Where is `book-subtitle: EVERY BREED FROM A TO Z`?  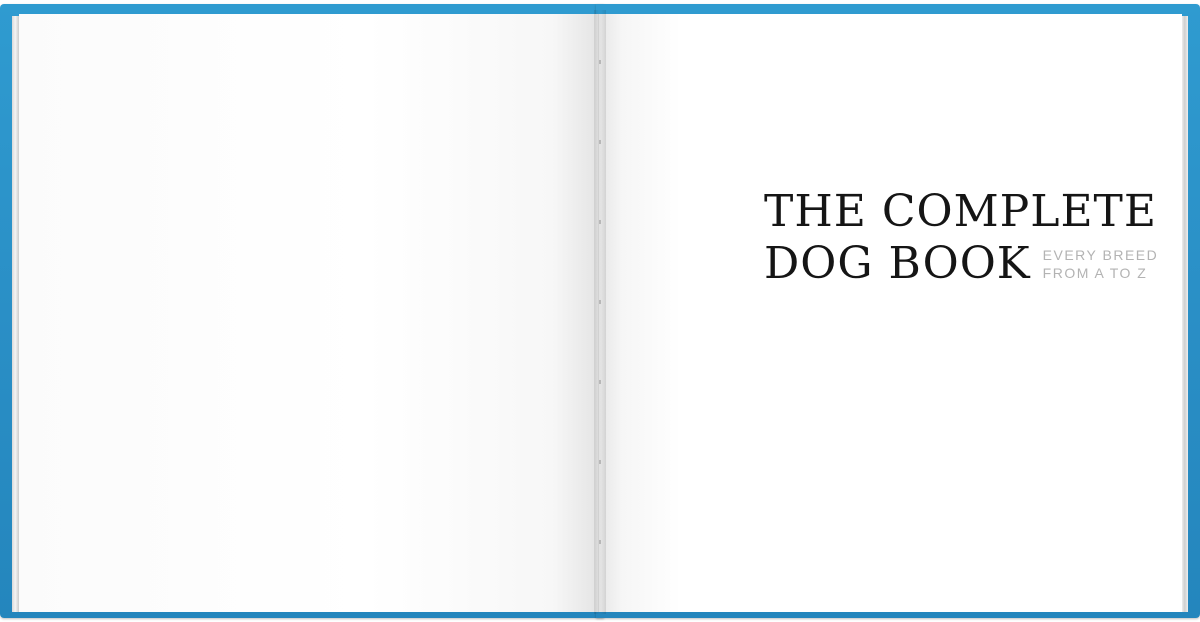 book-subtitle: EVERY BREED FROM A TO Z is located at coordinates (1101, 264).